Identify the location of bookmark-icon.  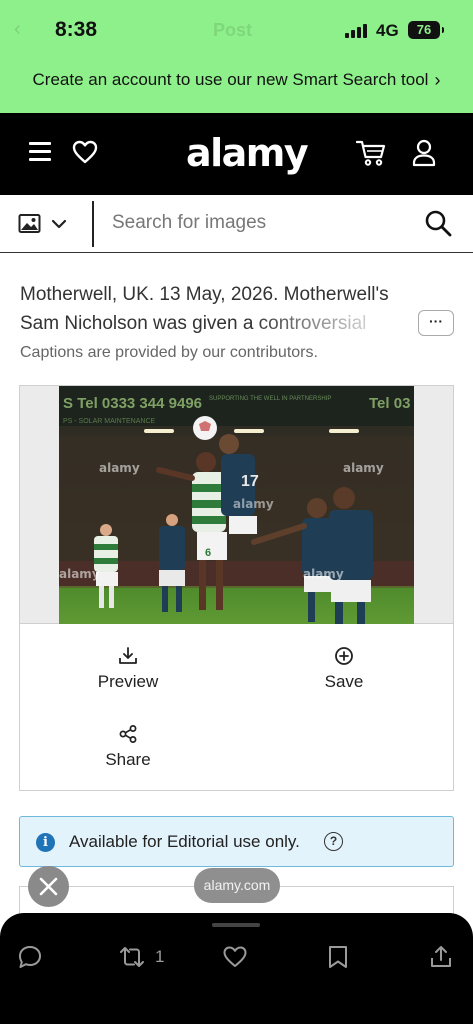
(338, 957).